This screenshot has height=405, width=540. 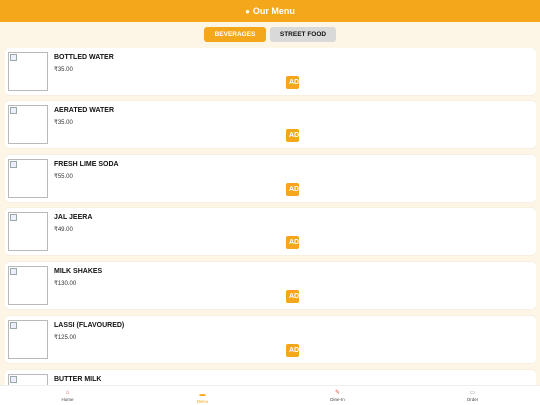 I want to click on nav-label: Home, so click(x=67, y=399).